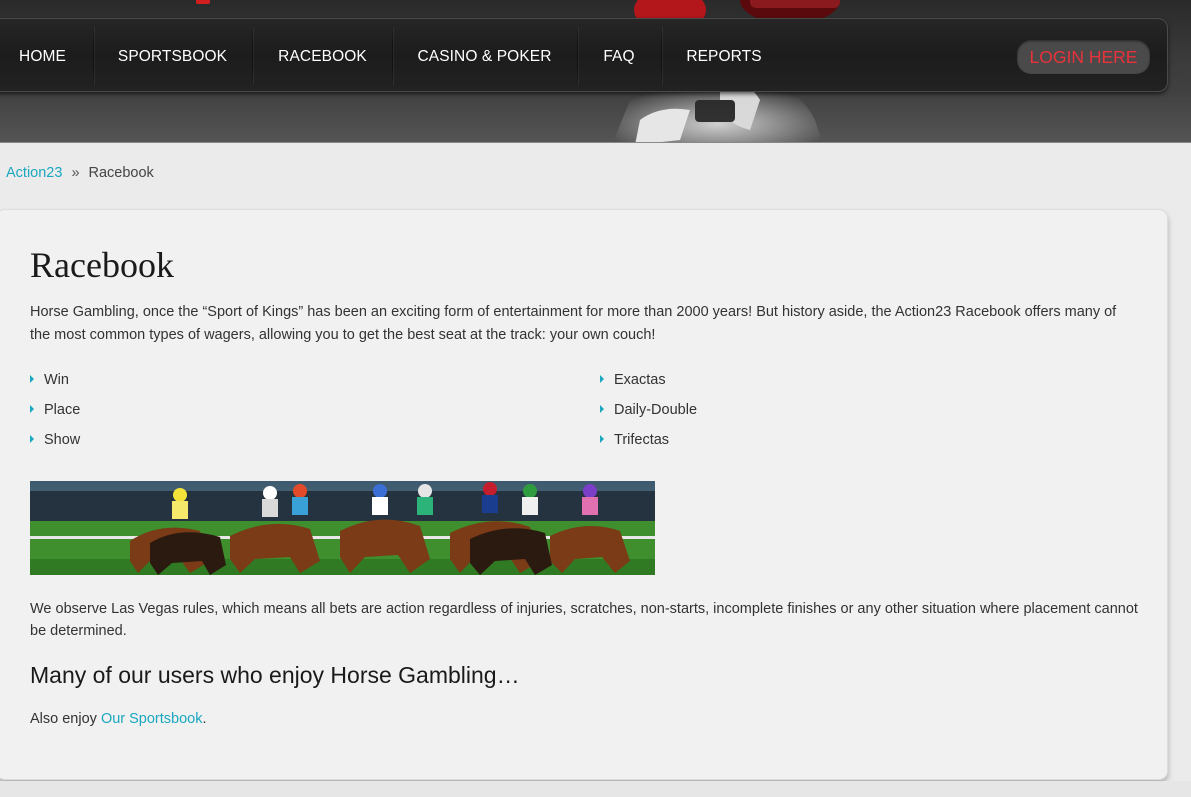 The image size is (1191, 797). I want to click on list-item: Show, so click(300, 440).